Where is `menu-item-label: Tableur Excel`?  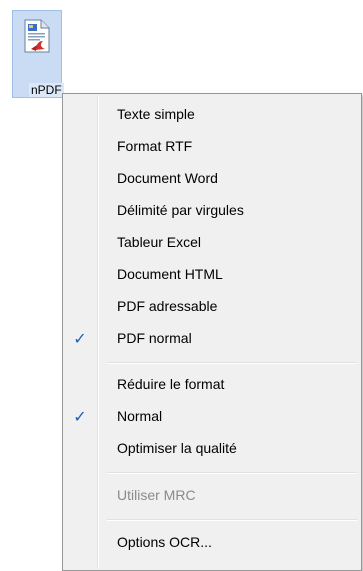
menu-item-label: Tableur Excel is located at coordinates (159, 242).